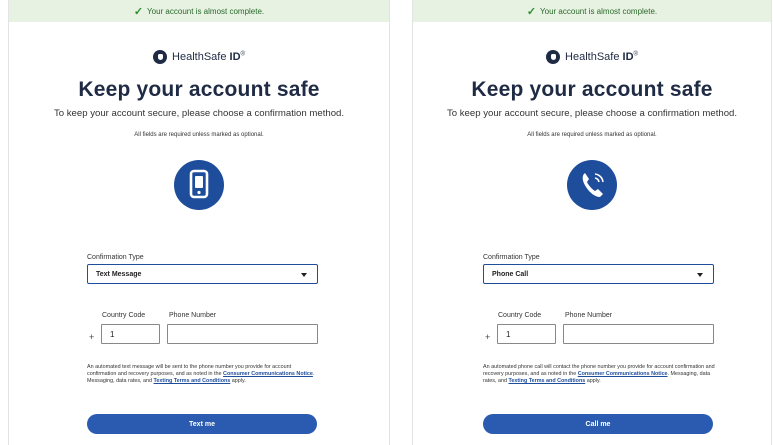 The image size is (773, 445). What do you see at coordinates (598, 274) in the screenshot?
I see `confirmation-type-select: Phone Call` at bounding box center [598, 274].